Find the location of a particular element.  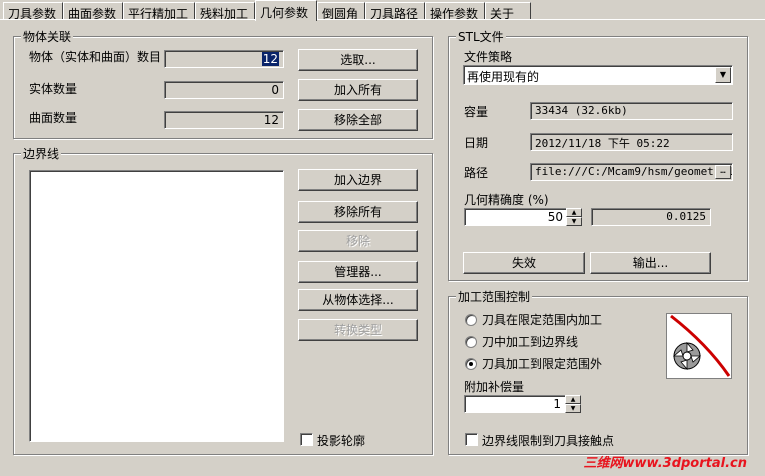

date-label: 日期 is located at coordinates (476, 143).